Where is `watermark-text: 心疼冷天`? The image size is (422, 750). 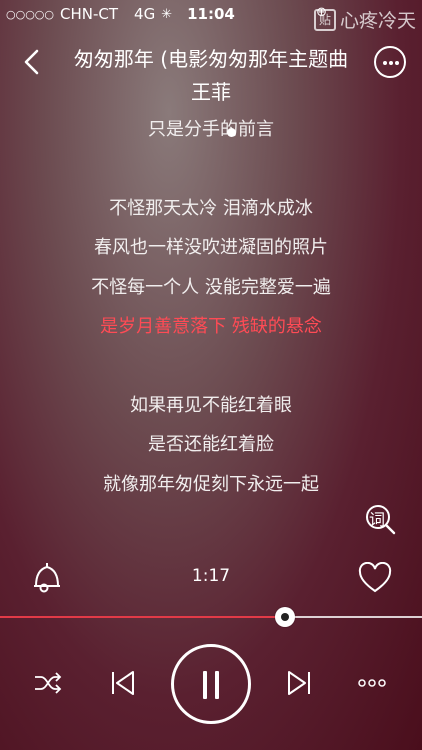 watermark-text: 心疼冷天 is located at coordinates (377, 21).